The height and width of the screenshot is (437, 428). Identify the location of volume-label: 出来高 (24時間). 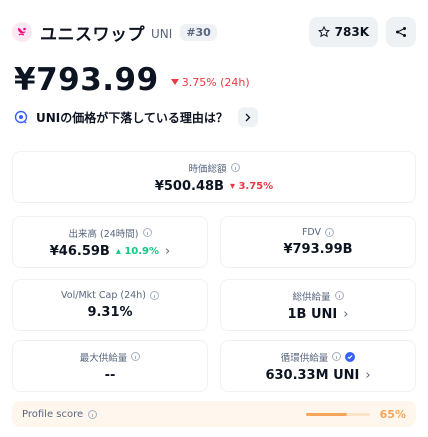
(103, 234).